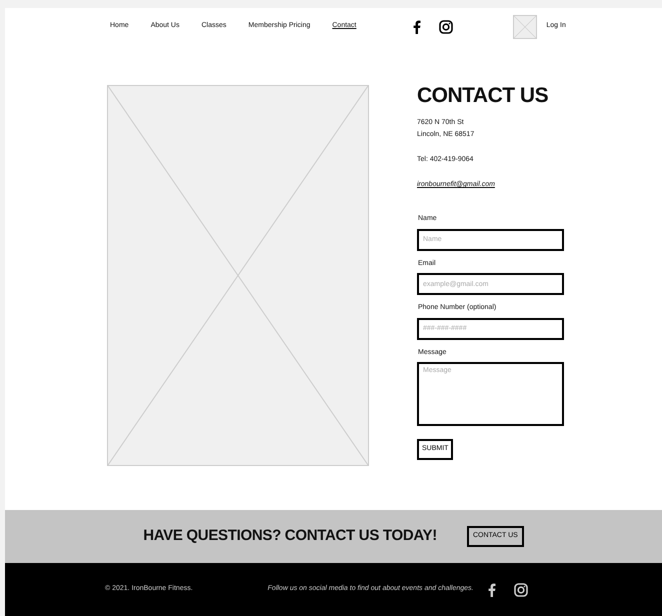 The width and height of the screenshot is (662, 616). I want to click on banner-heading: HAVE QUESTIONS? CONTACT US TODAY!, so click(290, 536).